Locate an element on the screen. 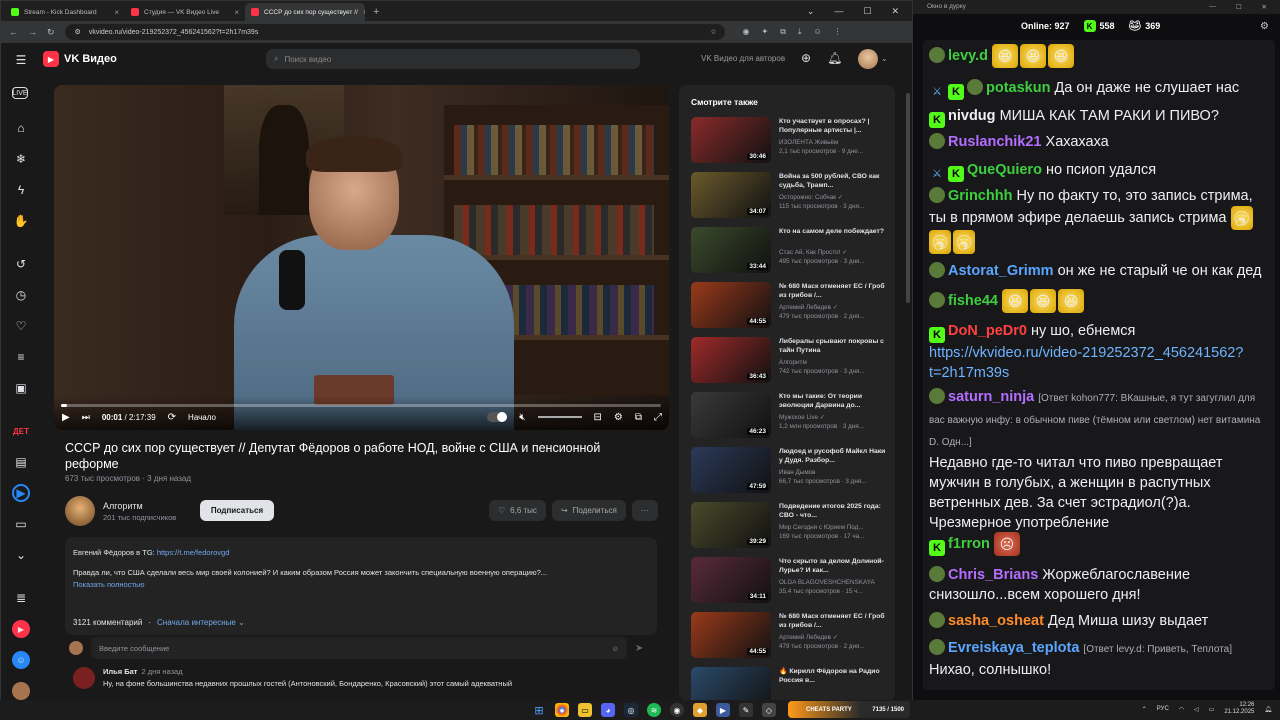  user-icon: ☺ is located at coordinates (21, 660).